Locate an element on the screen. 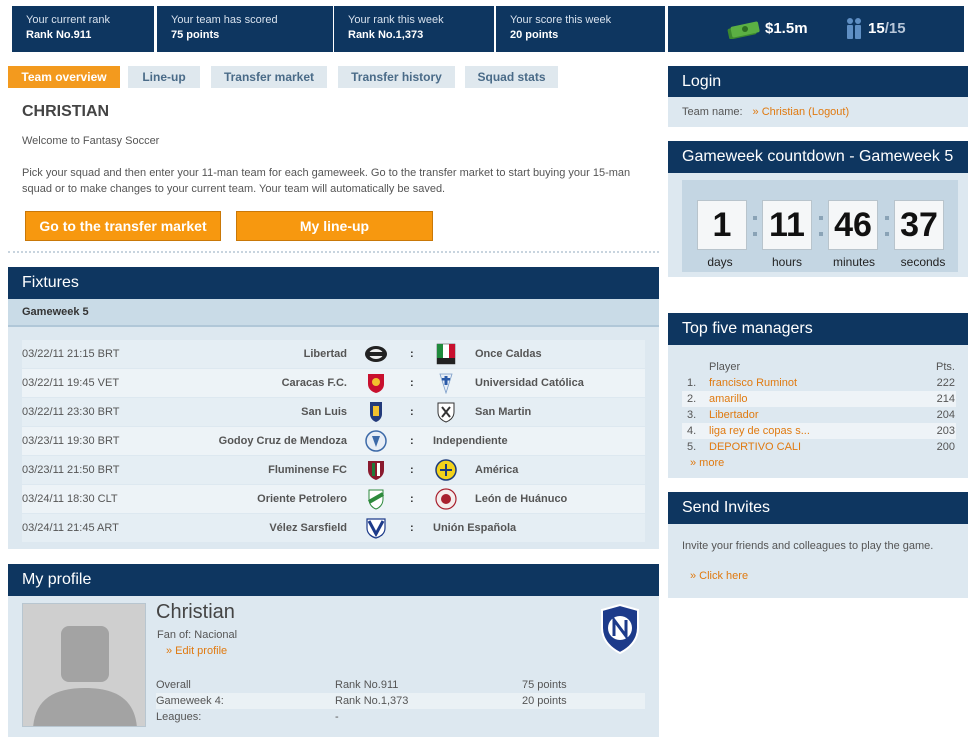 The height and width of the screenshot is (737, 977). logout-link: » Christian (Logout) is located at coordinates (801, 112).